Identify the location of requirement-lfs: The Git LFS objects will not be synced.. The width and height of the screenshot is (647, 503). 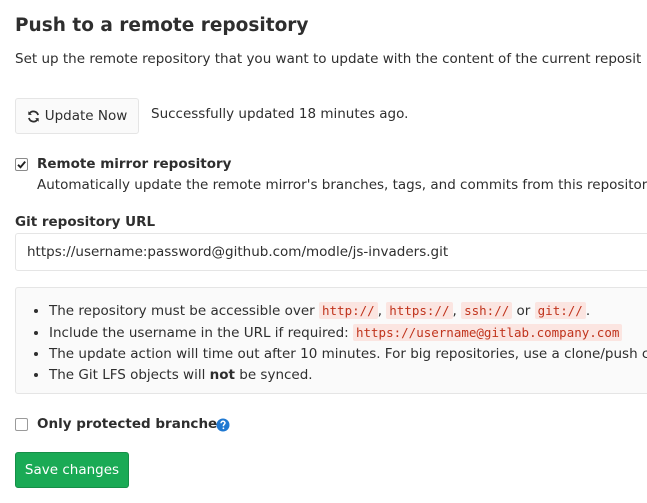
(348, 375).